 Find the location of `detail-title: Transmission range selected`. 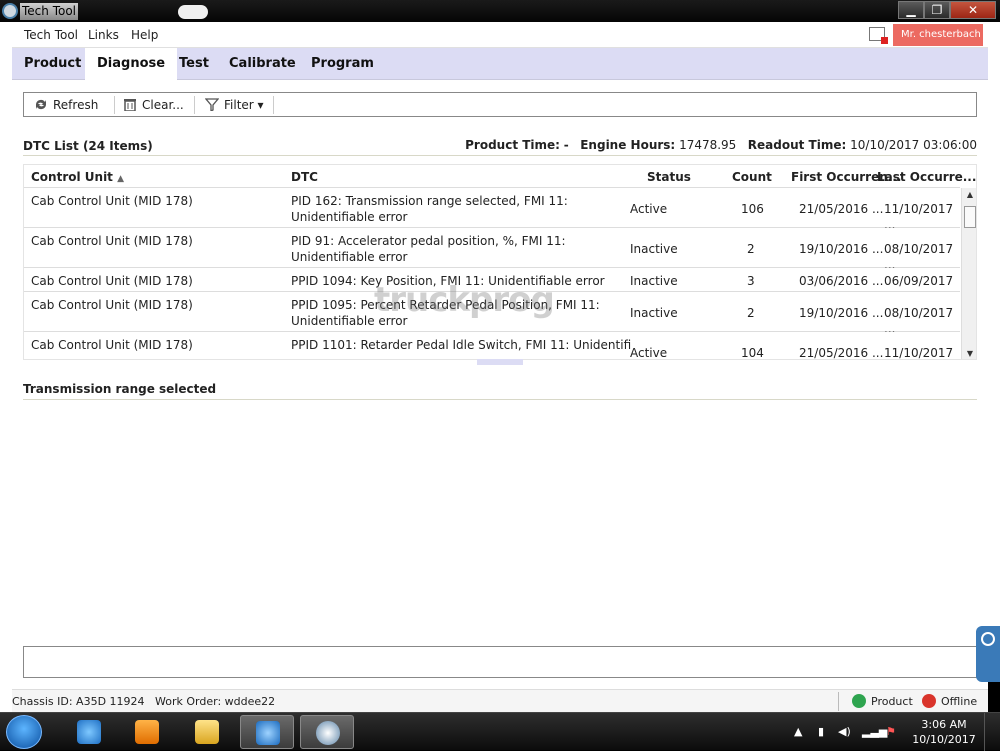

detail-title: Transmission range selected is located at coordinates (500, 391).